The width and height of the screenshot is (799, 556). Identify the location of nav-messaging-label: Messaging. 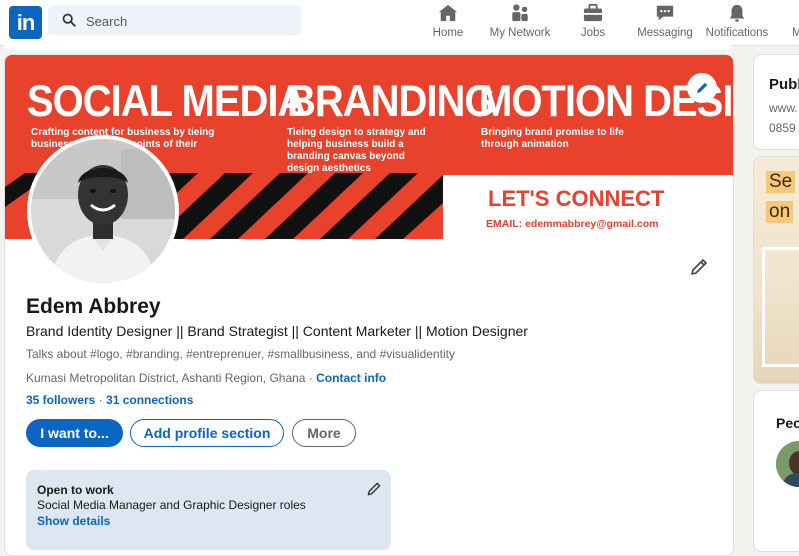
(665, 33).